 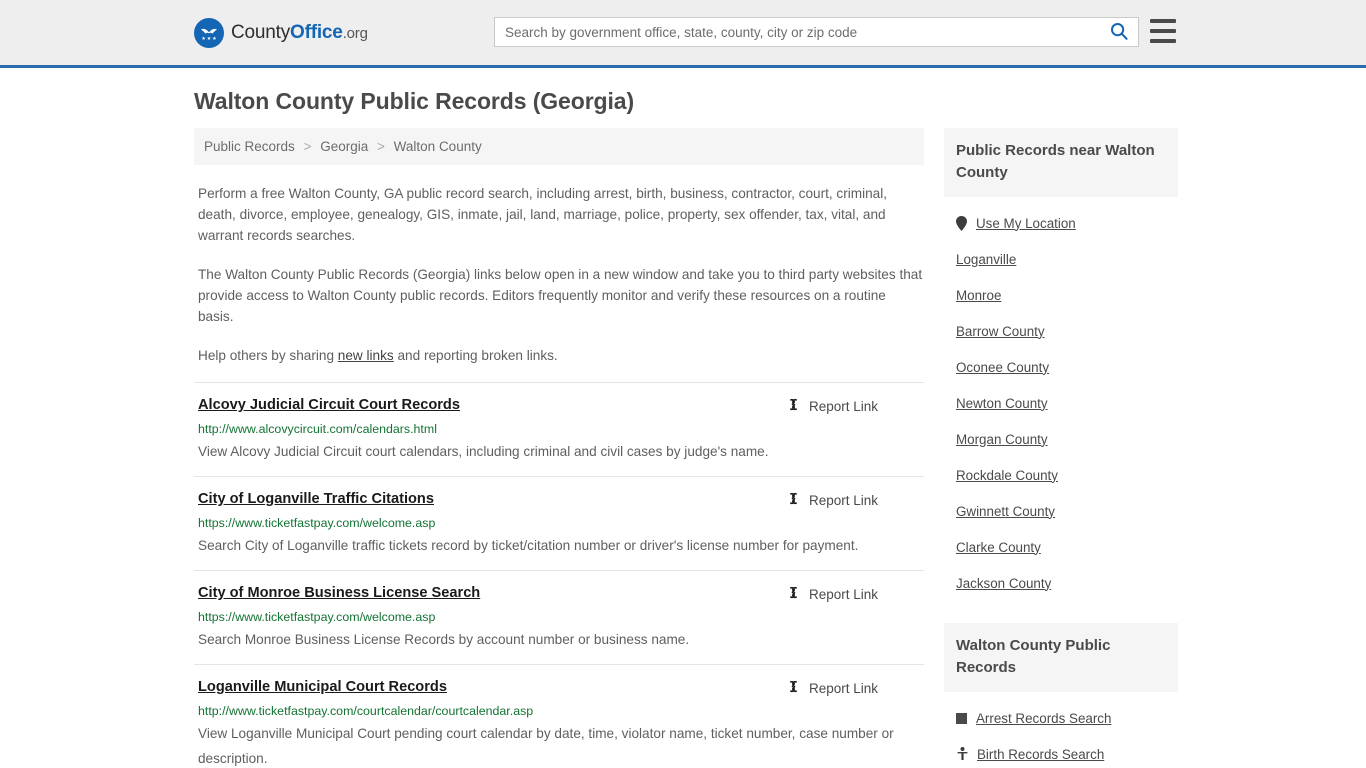 What do you see at coordinates (1061, 259) in the screenshot?
I see `sidebar-item-loganville: Loganville` at bounding box center [1061, 259].